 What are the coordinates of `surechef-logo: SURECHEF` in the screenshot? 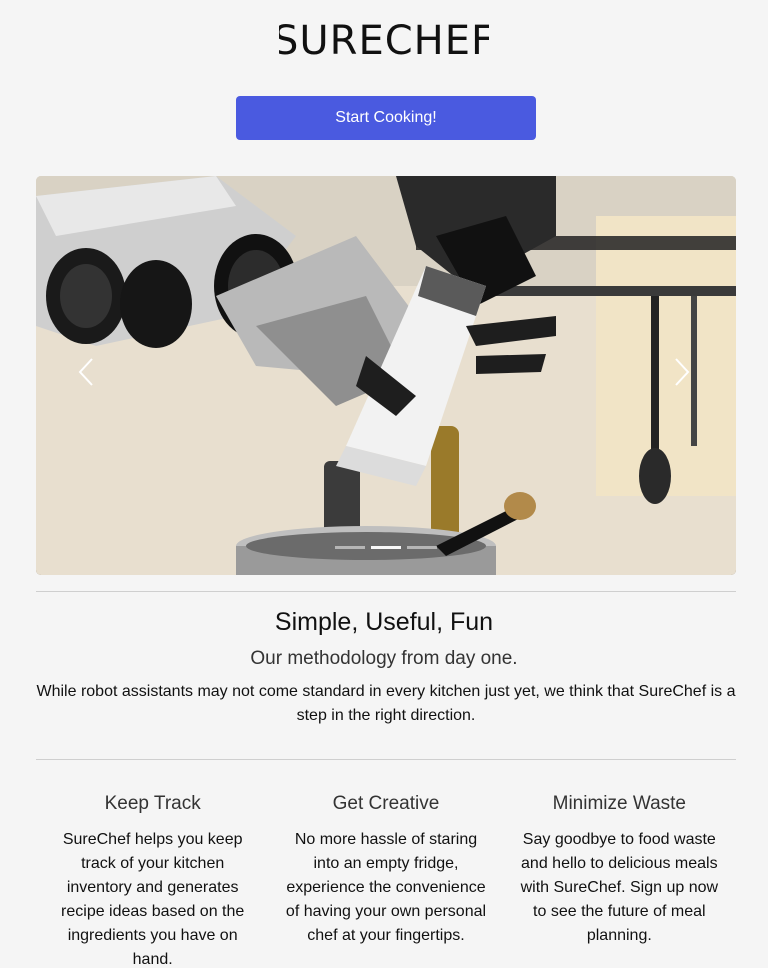 It's located at (384, 39).